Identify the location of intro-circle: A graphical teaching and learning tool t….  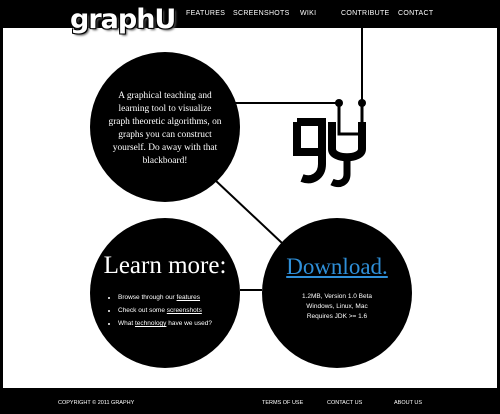
(165, 127).